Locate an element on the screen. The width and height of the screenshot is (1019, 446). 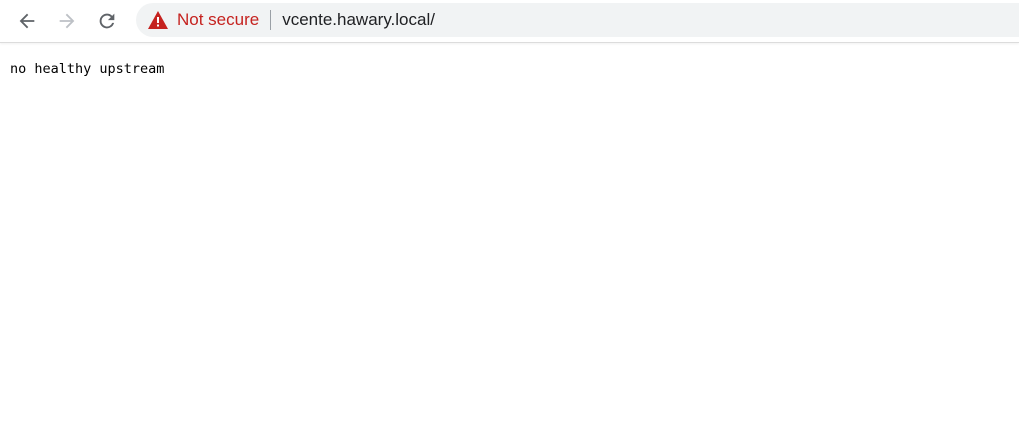
address-bar: Not secure vcente.hawary.local/ is located at coordinates (577, 20).